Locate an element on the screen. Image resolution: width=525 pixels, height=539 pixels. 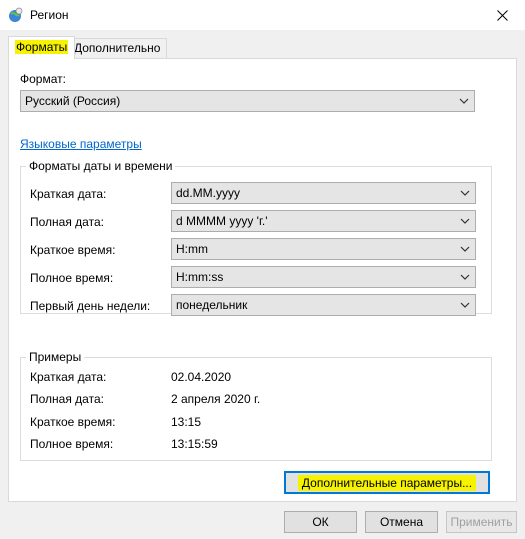
close-icon is located at coordinates (502, 15).